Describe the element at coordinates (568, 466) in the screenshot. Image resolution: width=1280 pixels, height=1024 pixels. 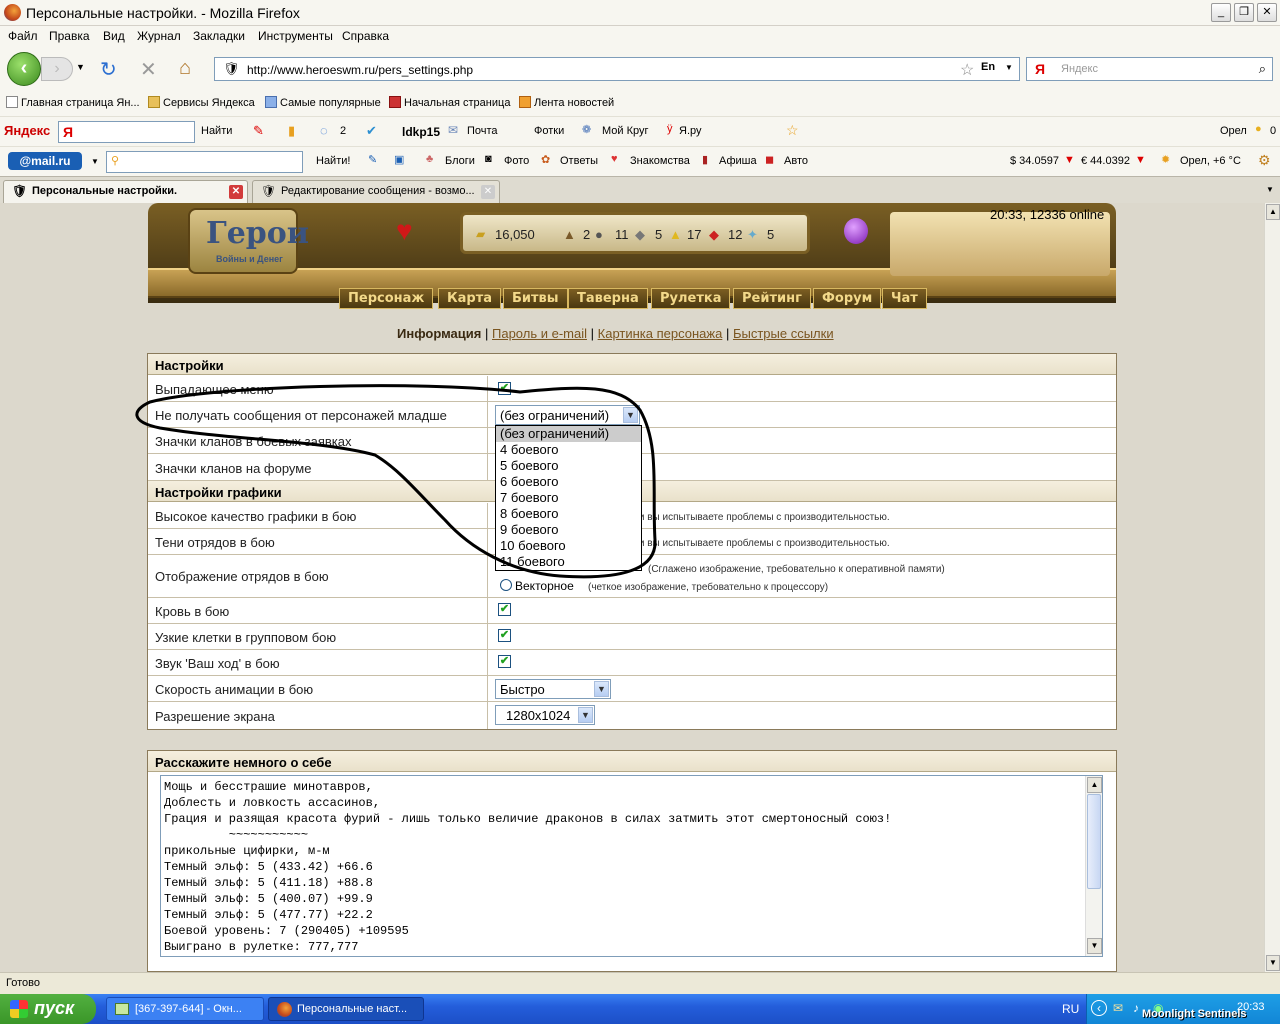
I see `dropdown-option: 5 боевого` at that location.